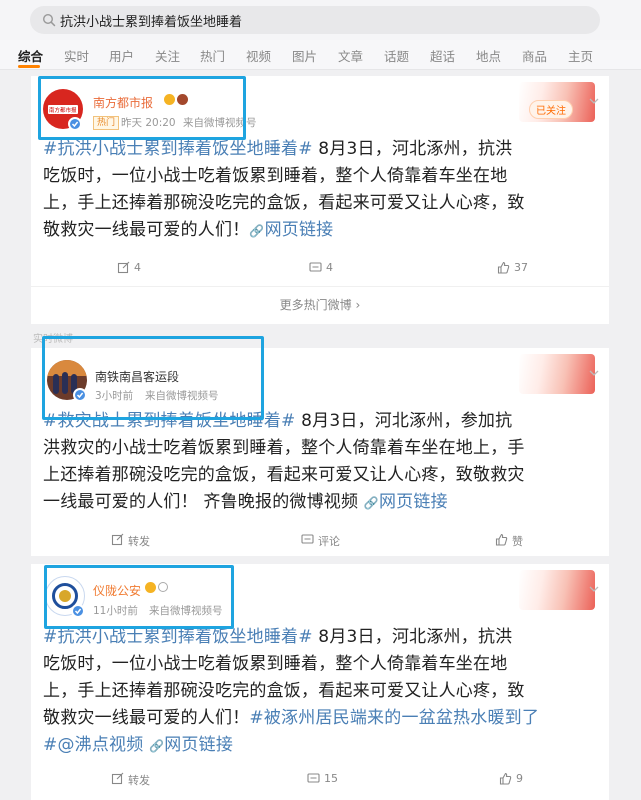  What do you see at coordinates (394, 718) in the screenshot?
I see `hashtag-link: #被涿州居民端来的一盆盆热水暖到了` at bounding box center [394, 718].